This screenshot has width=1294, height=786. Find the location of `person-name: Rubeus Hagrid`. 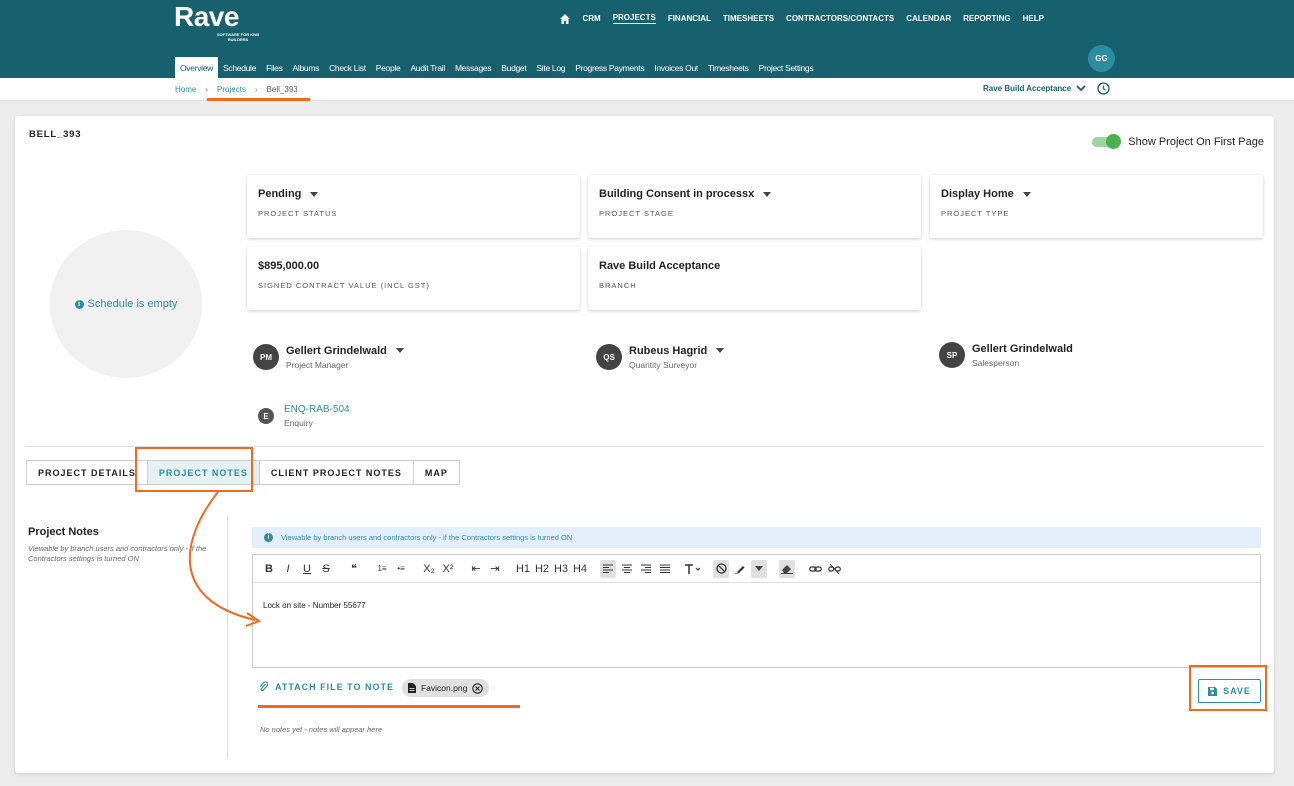

person-name: Rubeus Hagrid is located at coordinates (668, 350).